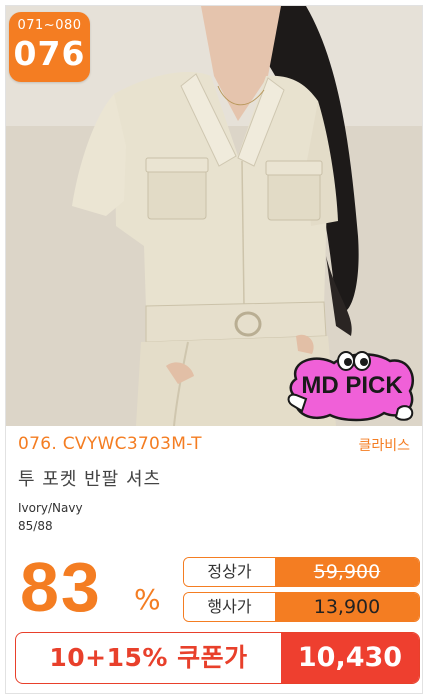  What do you see at coordinates (229, 572) in the screenshot?
I see `regular-price-label: 정상가` at bounding box center [229, 572].